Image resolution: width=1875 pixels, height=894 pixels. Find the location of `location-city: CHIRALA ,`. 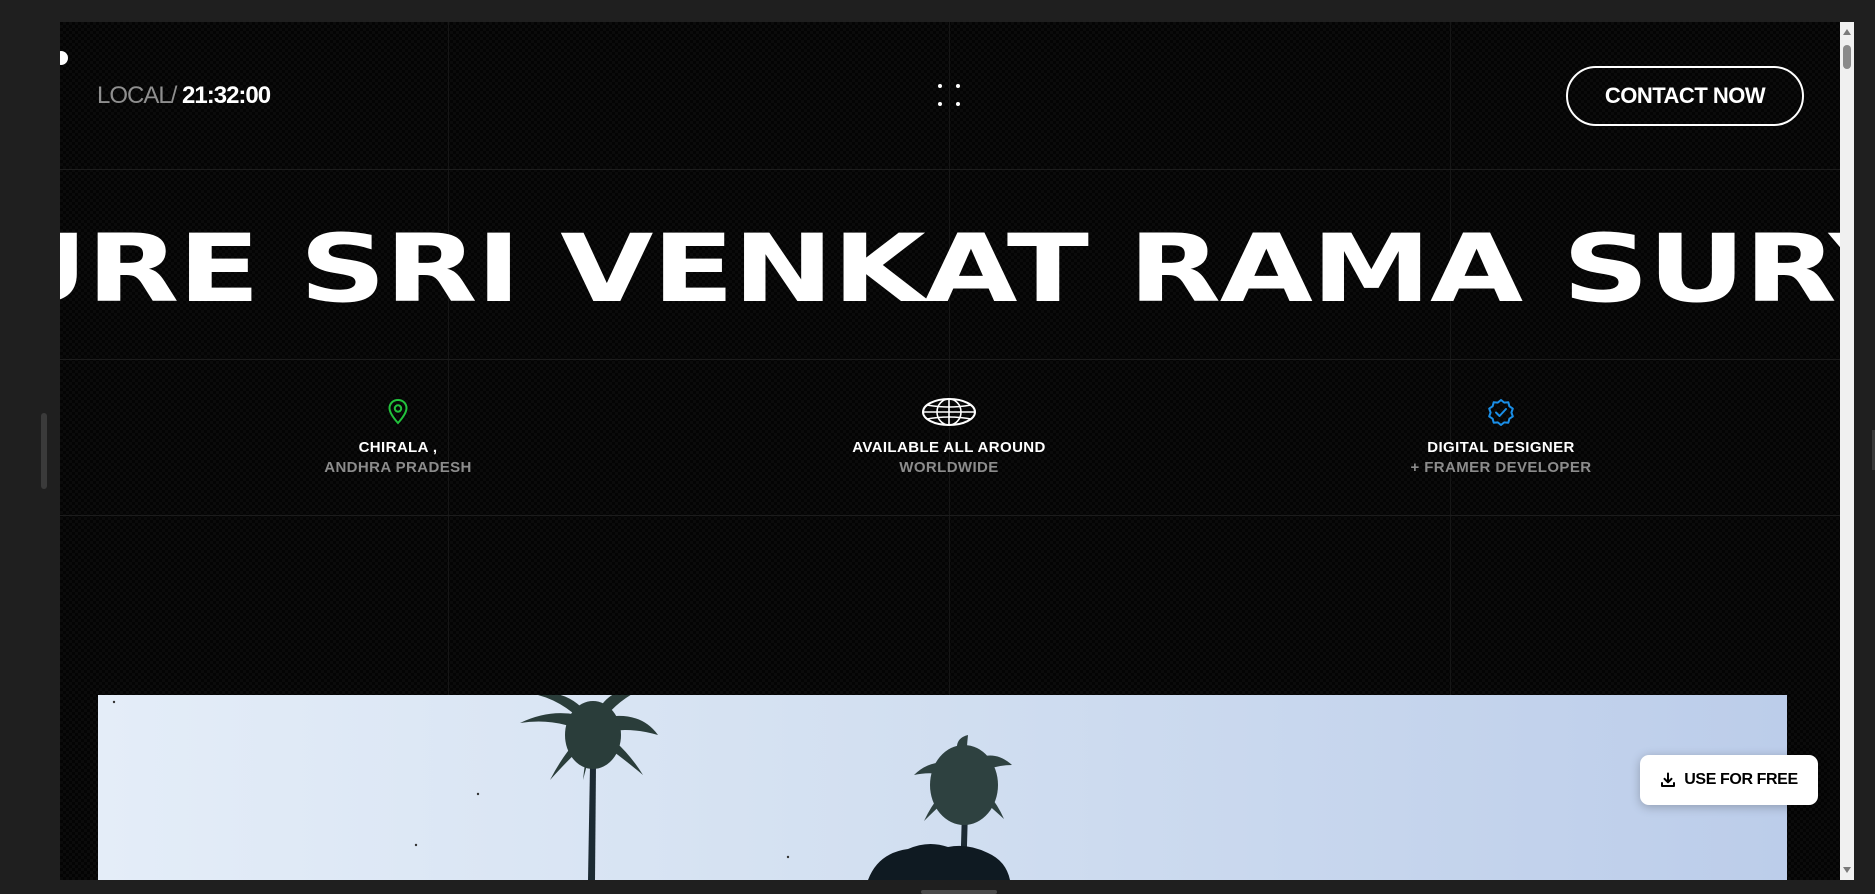

location-city: CHIRALA , is located at coordinates (398, 447).